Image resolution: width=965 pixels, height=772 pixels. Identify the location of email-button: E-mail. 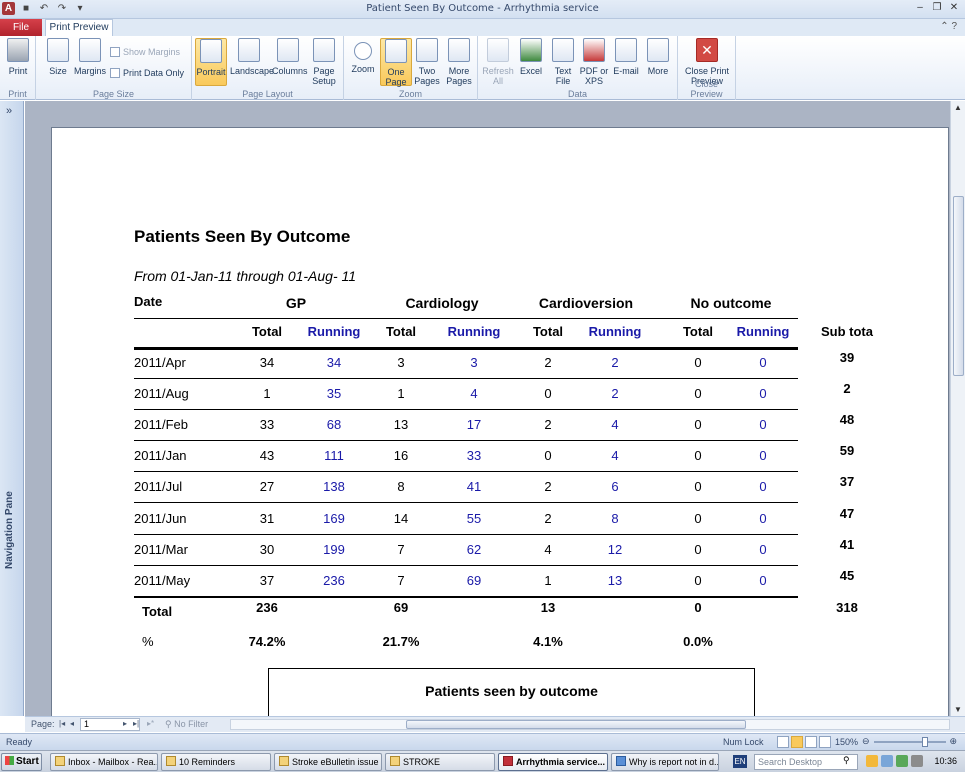
(626, 62).